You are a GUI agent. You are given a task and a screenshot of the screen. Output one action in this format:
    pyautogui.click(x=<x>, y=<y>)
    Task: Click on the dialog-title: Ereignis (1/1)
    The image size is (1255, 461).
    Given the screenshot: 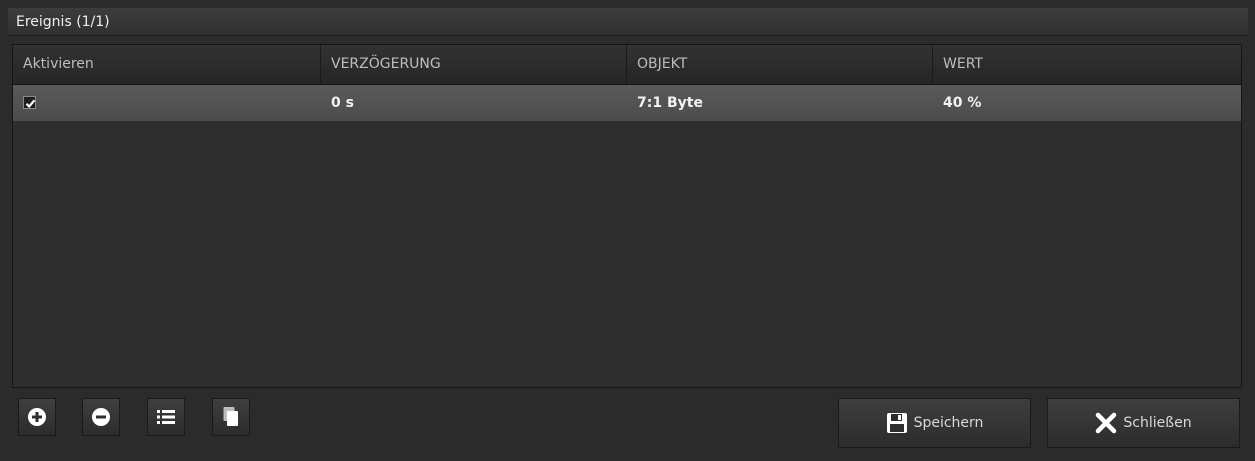 What is the action you would take?
    pyautogui.click(x=628, y=22)
    